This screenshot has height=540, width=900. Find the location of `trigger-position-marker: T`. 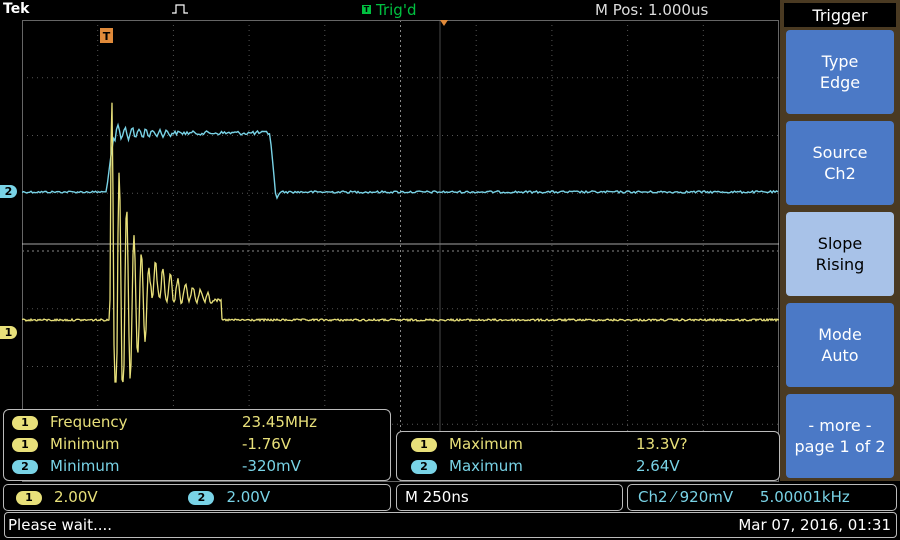

trigger-position-marker: T is located at coordinates (106, 35).